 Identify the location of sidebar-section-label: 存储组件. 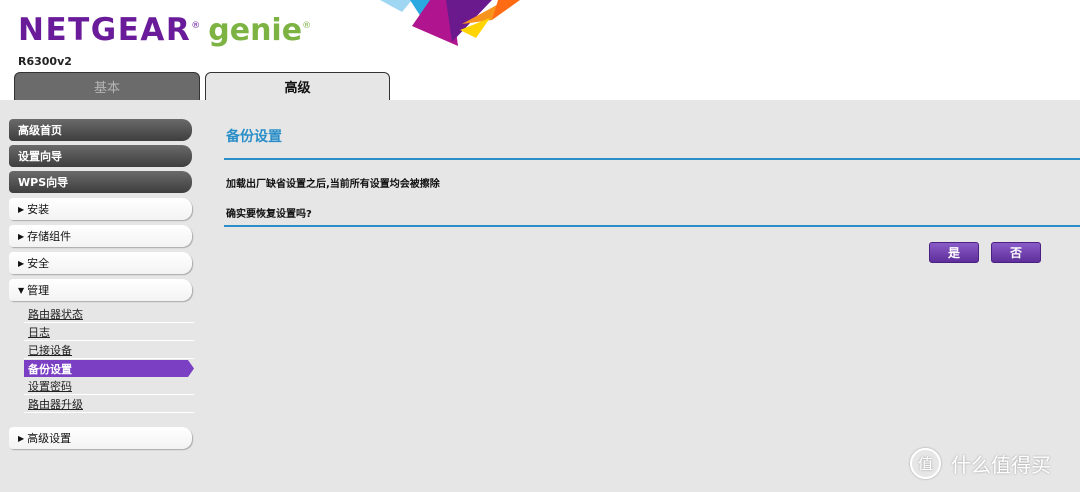
(49, 236).